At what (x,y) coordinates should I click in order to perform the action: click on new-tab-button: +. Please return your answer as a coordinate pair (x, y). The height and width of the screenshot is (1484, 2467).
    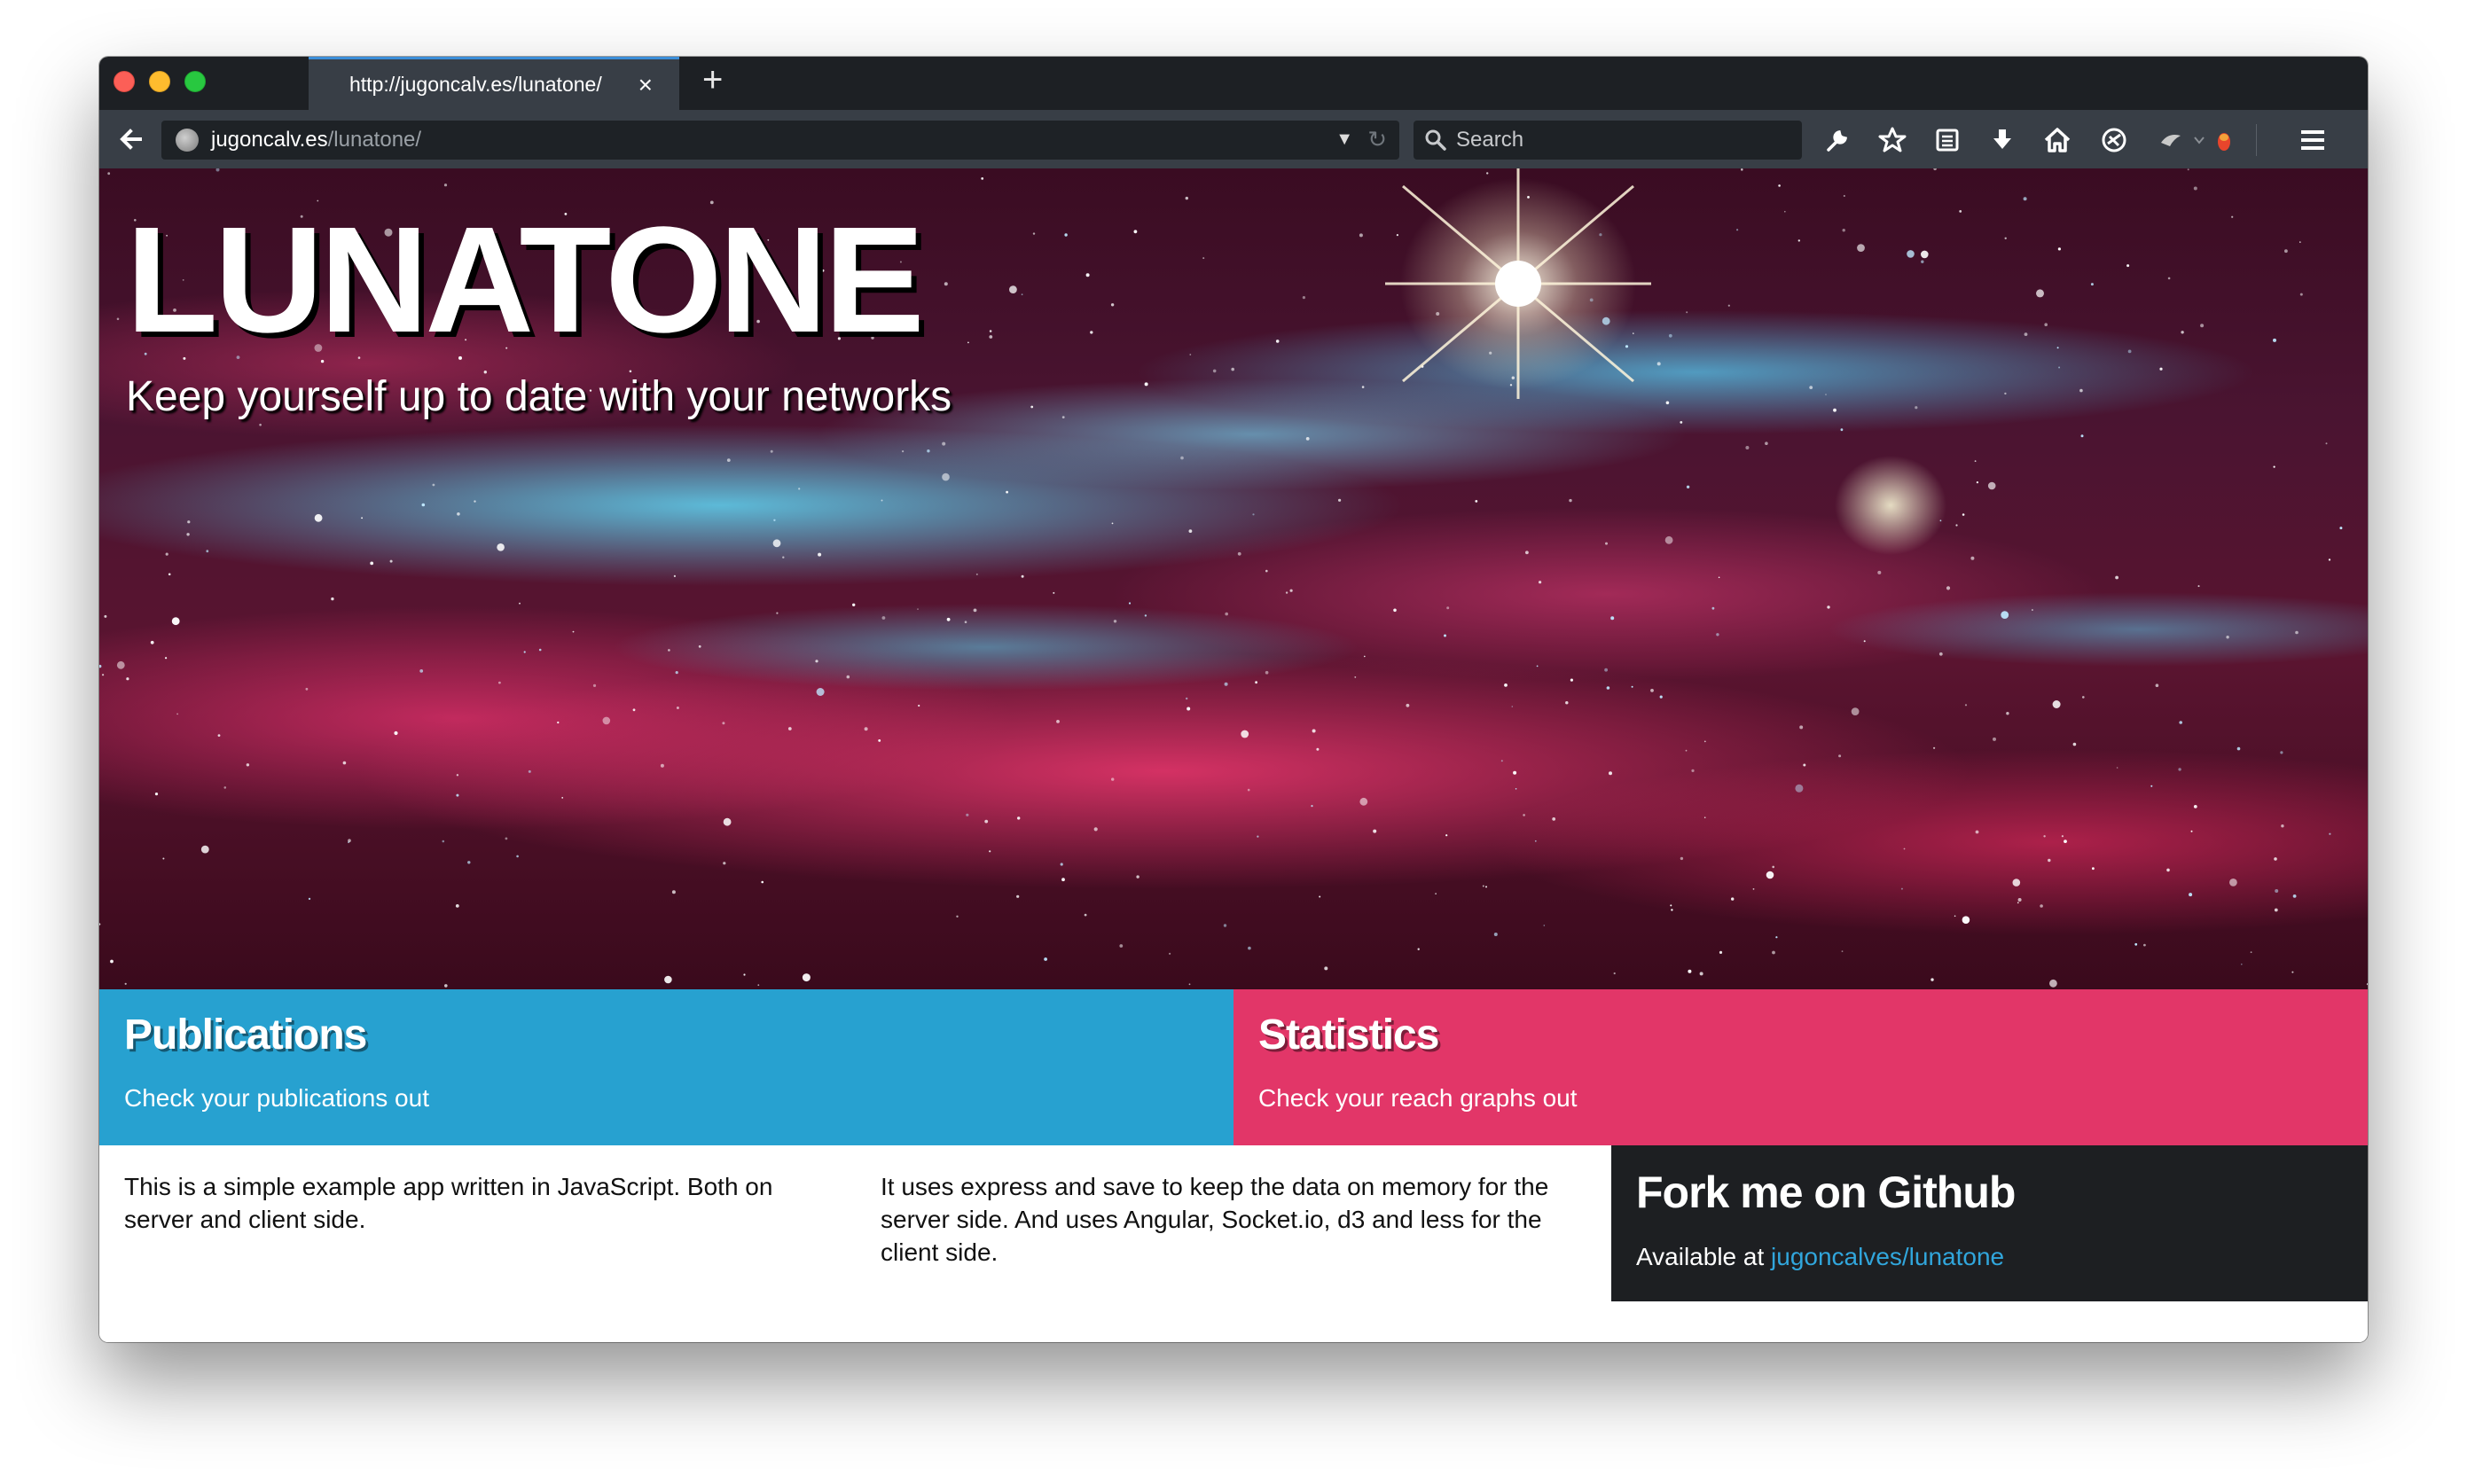
    Looking at the image, I should click on (712, 80).